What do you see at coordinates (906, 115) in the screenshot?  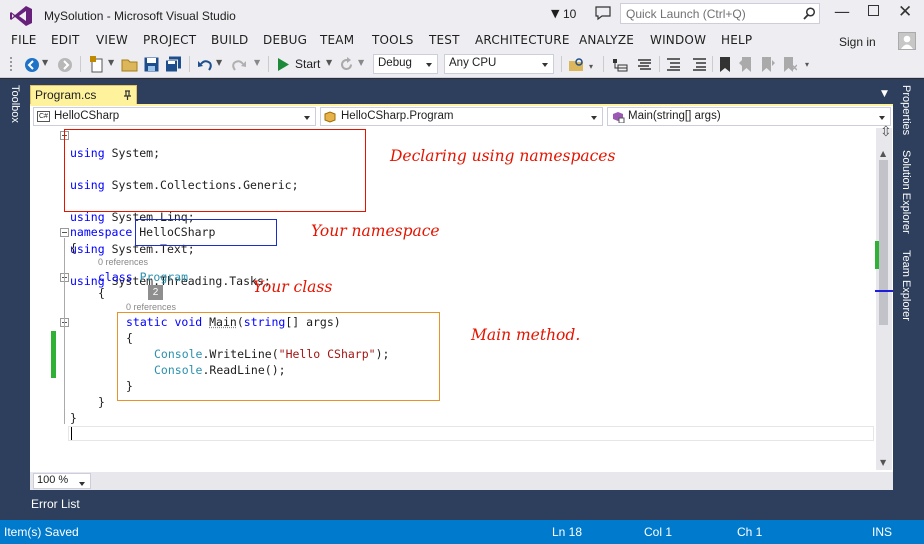 I see `properties-tab: Properties` at bounding box center [906, 115].